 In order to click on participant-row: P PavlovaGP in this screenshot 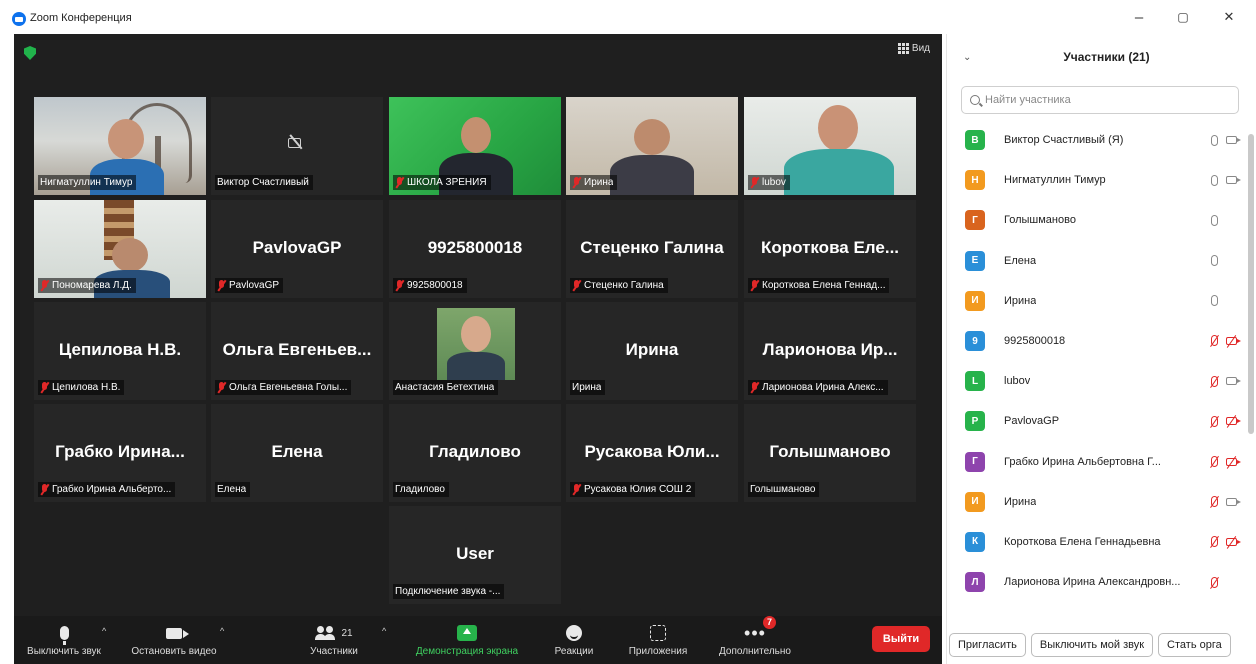, I will do `click(1097, 421)`.